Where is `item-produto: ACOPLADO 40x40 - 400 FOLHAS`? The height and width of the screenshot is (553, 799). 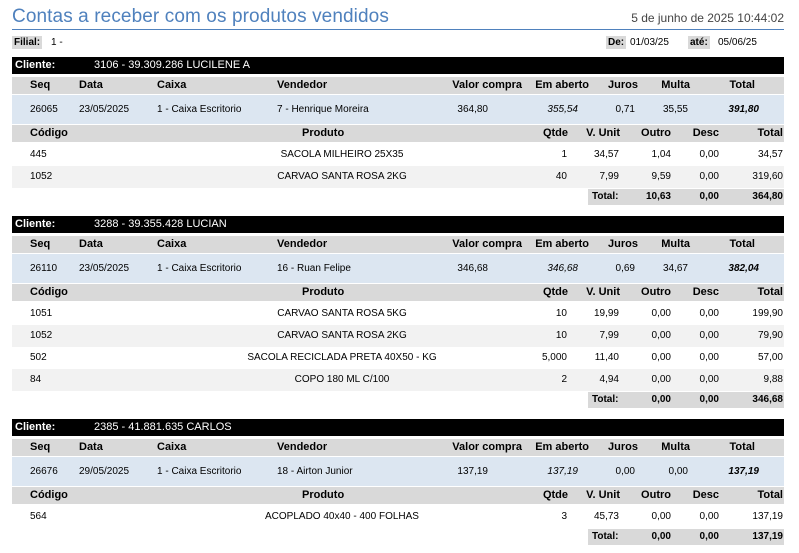
item-produto: ACOPLADO 40x40 - 400 FOLHAS is located at coordinates (342, 516).